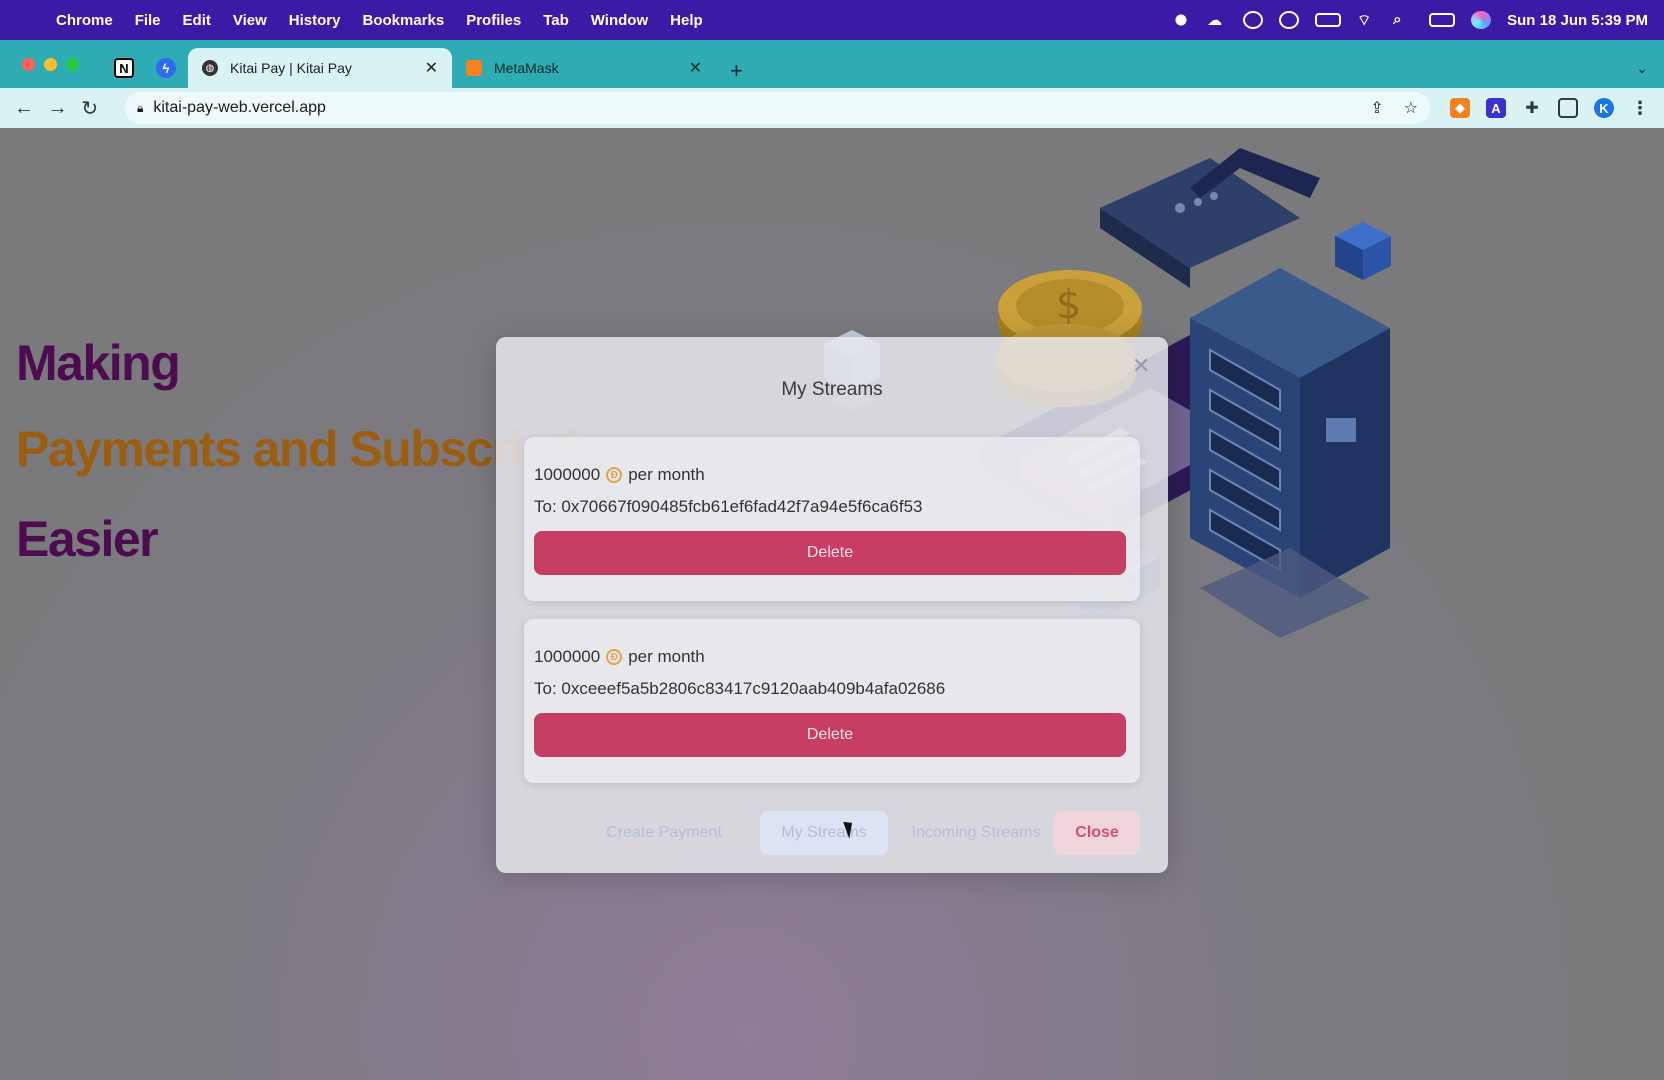 The height and width of the screenshot is (1080, 1664). What do you see at coordinates (1376, 108) in the screenshot?
I see `share-icon: ⇪` at bounding box center [1376, 108].